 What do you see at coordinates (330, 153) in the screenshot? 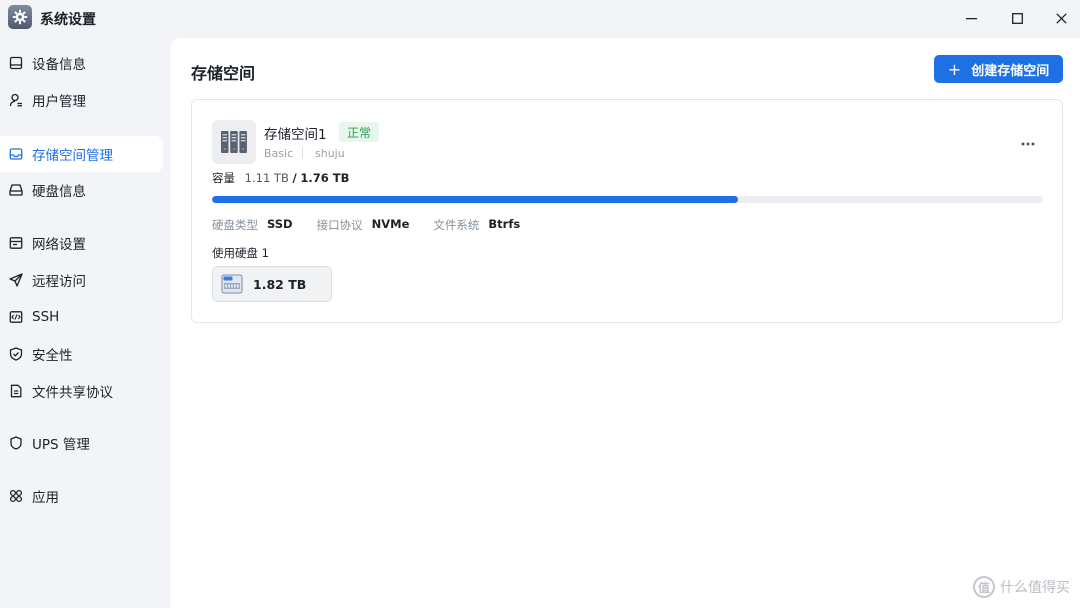
I see `pool-tag: shuju` at bounding box center [330, 153].